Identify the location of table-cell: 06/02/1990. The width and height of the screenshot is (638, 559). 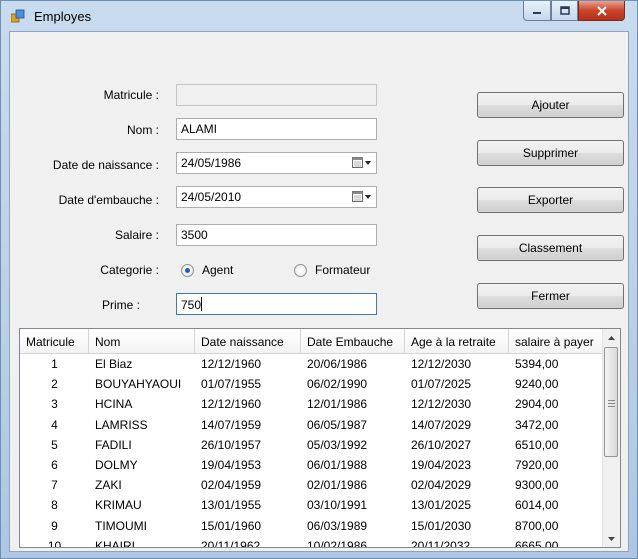
(353, 384).